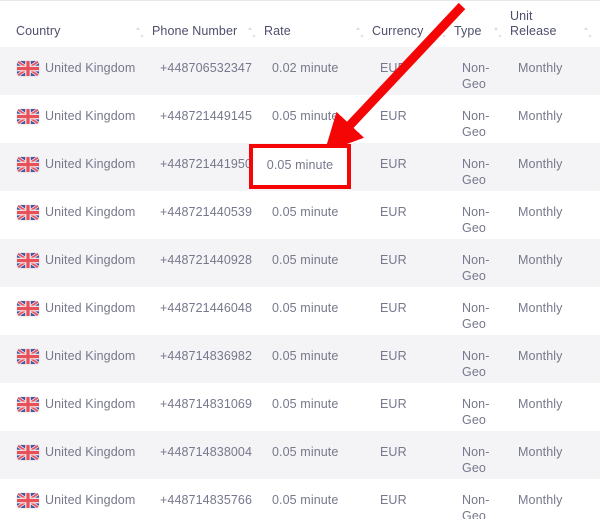 This screenshot has height=519, width=600. Describe the element at coordinates (482, 23) in the screenshot. I see `column-header-type: Type` at that location.